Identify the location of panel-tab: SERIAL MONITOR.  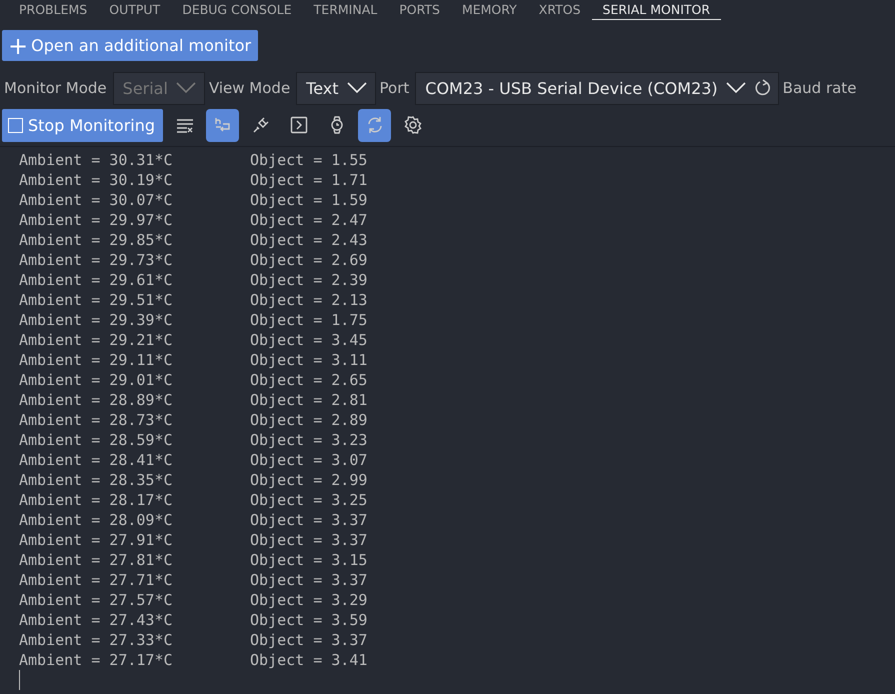
(657, 10).